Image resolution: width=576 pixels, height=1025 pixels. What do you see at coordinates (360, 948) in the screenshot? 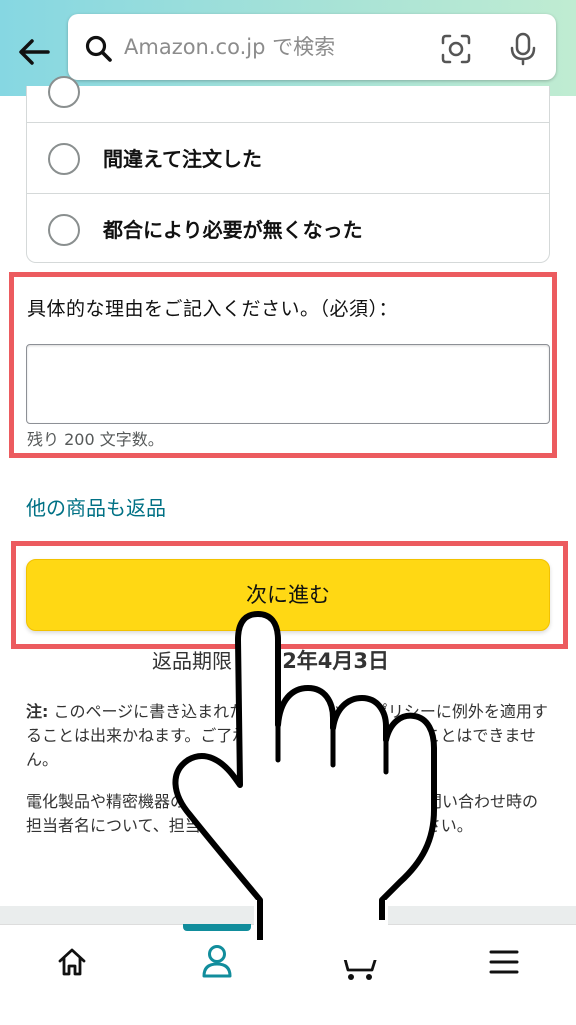
I see `cart-count: 0` at bounding box center [360, 948].